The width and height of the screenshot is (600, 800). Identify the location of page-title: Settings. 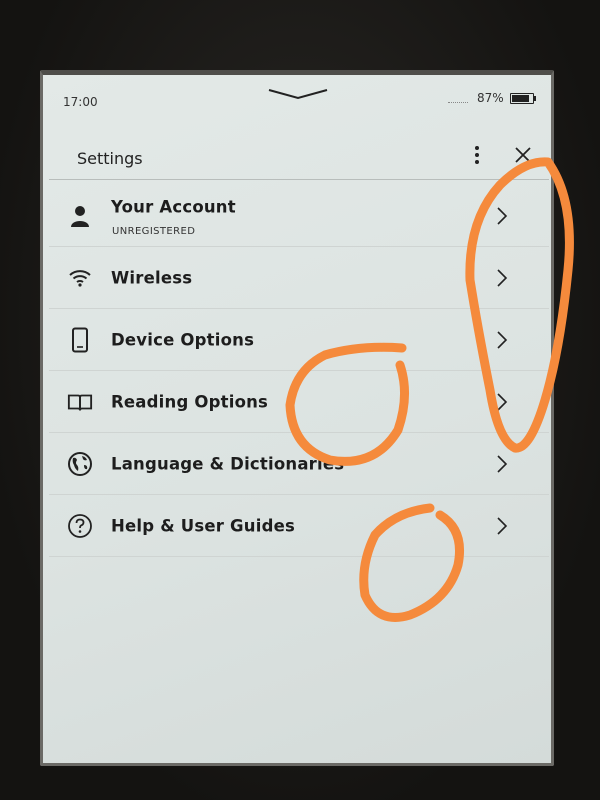
(110, 158).